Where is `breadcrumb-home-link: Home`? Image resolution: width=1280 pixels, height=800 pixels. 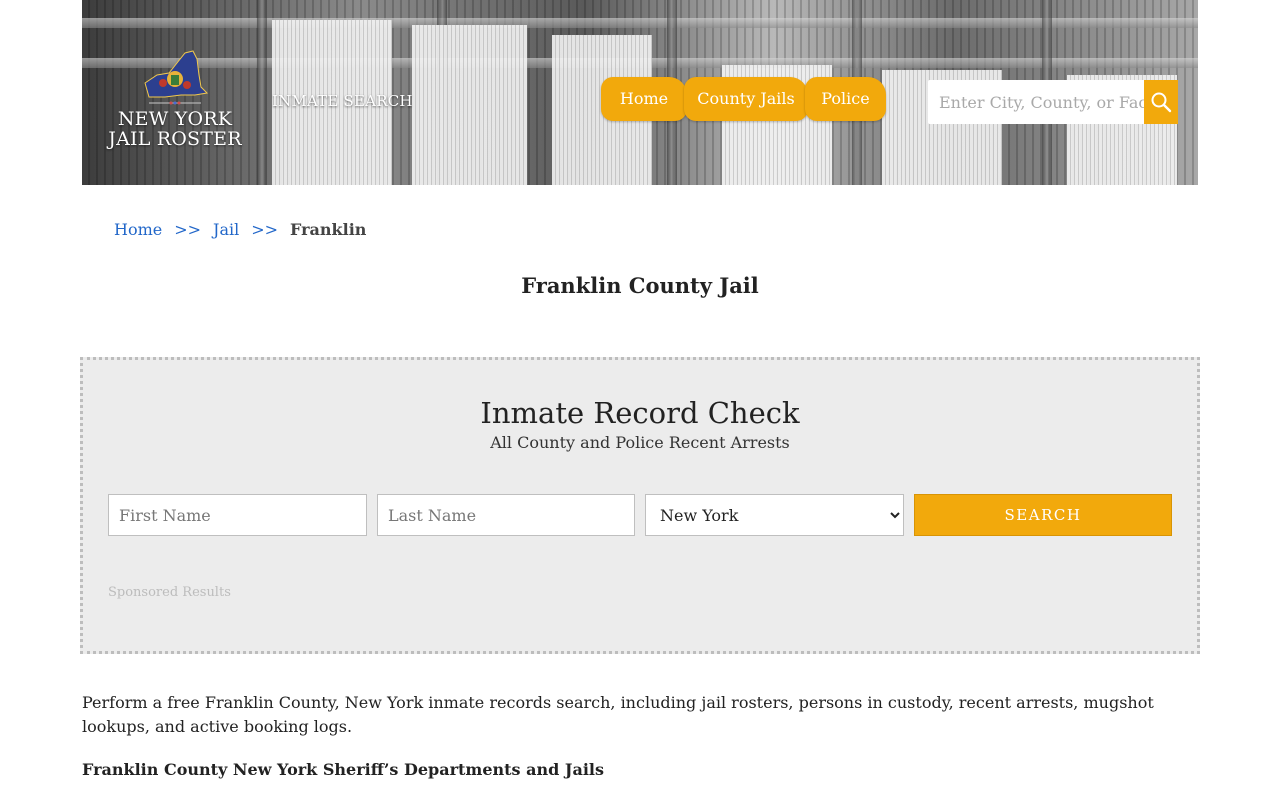
breadcrumb-home-link: Home is located at coordinates (138, 229).